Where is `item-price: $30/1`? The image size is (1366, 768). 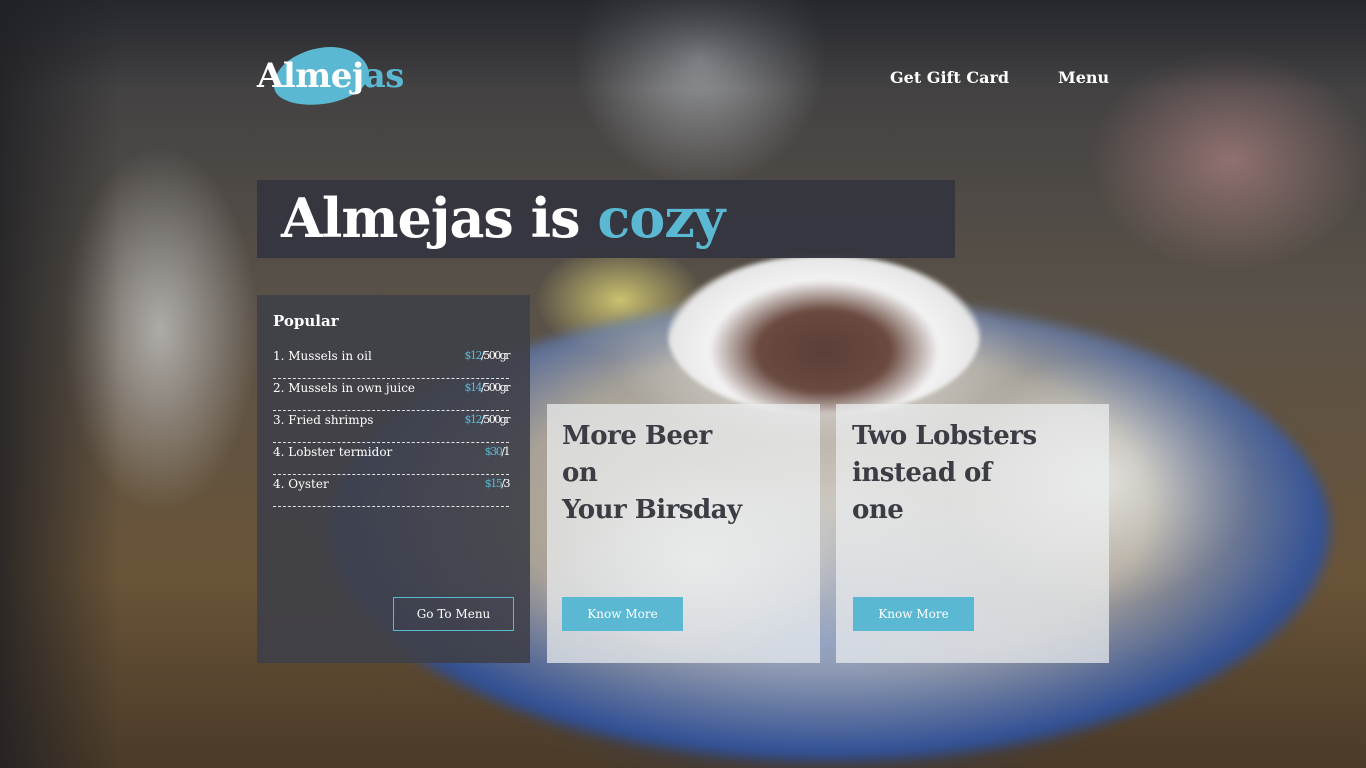
item-price: $30/1 is located at coordinates (497, 451).